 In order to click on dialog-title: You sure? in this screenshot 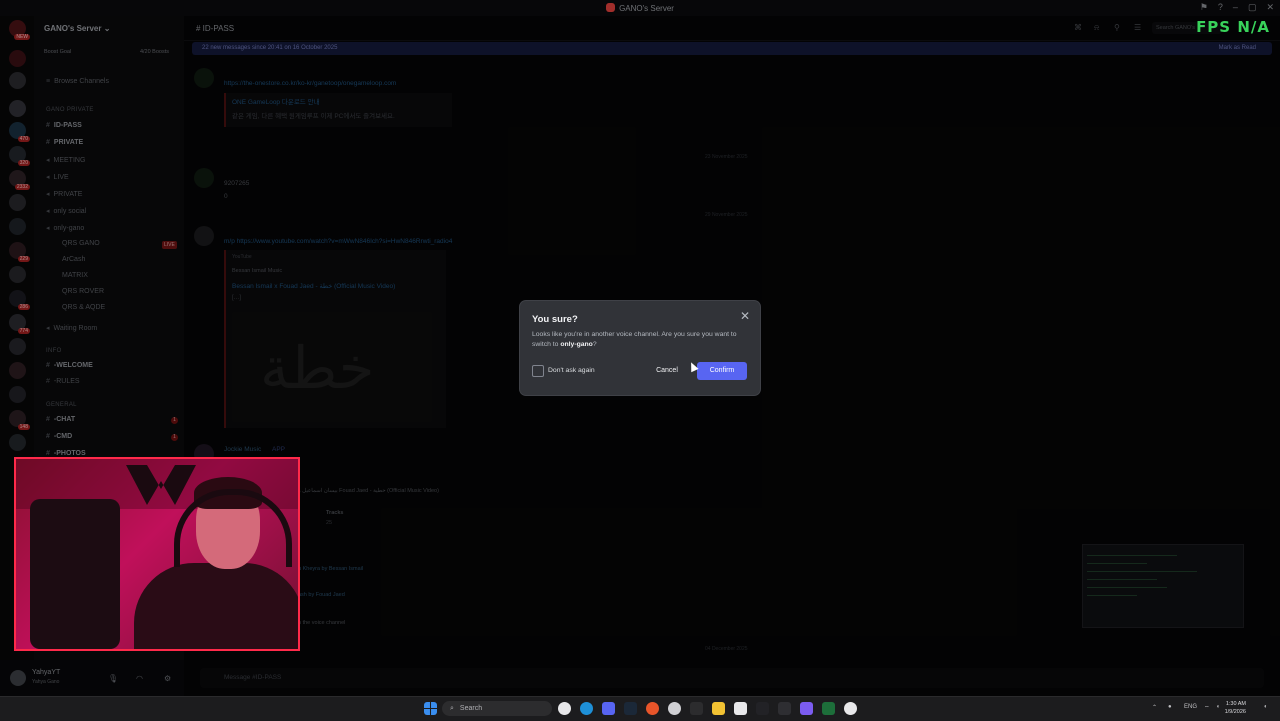, I will do `click(555, 319)`.